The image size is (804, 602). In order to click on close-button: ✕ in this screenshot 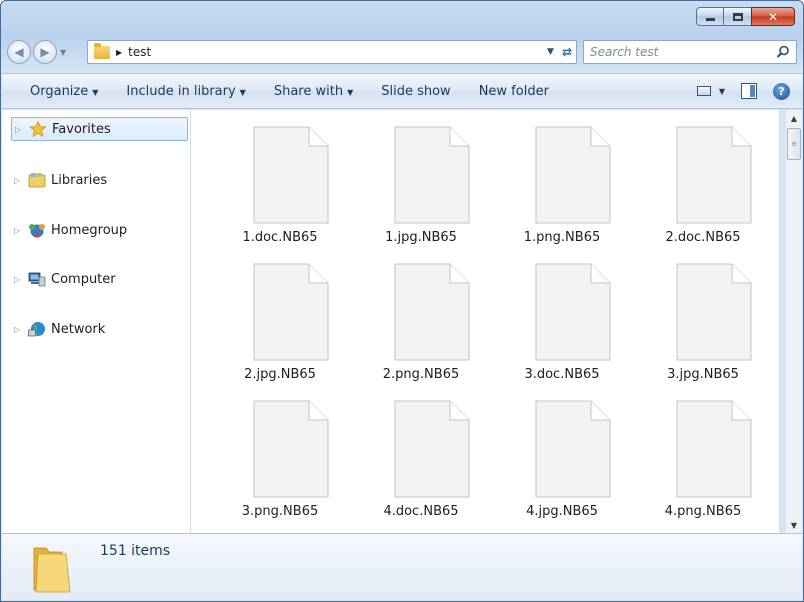, I will do `click(773, 16)`.